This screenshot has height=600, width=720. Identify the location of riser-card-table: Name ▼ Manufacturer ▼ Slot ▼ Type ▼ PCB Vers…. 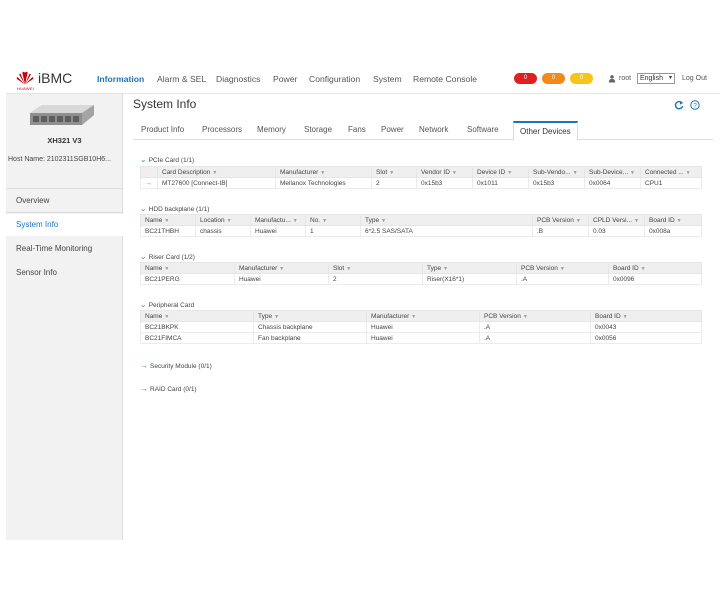
(421, 273).